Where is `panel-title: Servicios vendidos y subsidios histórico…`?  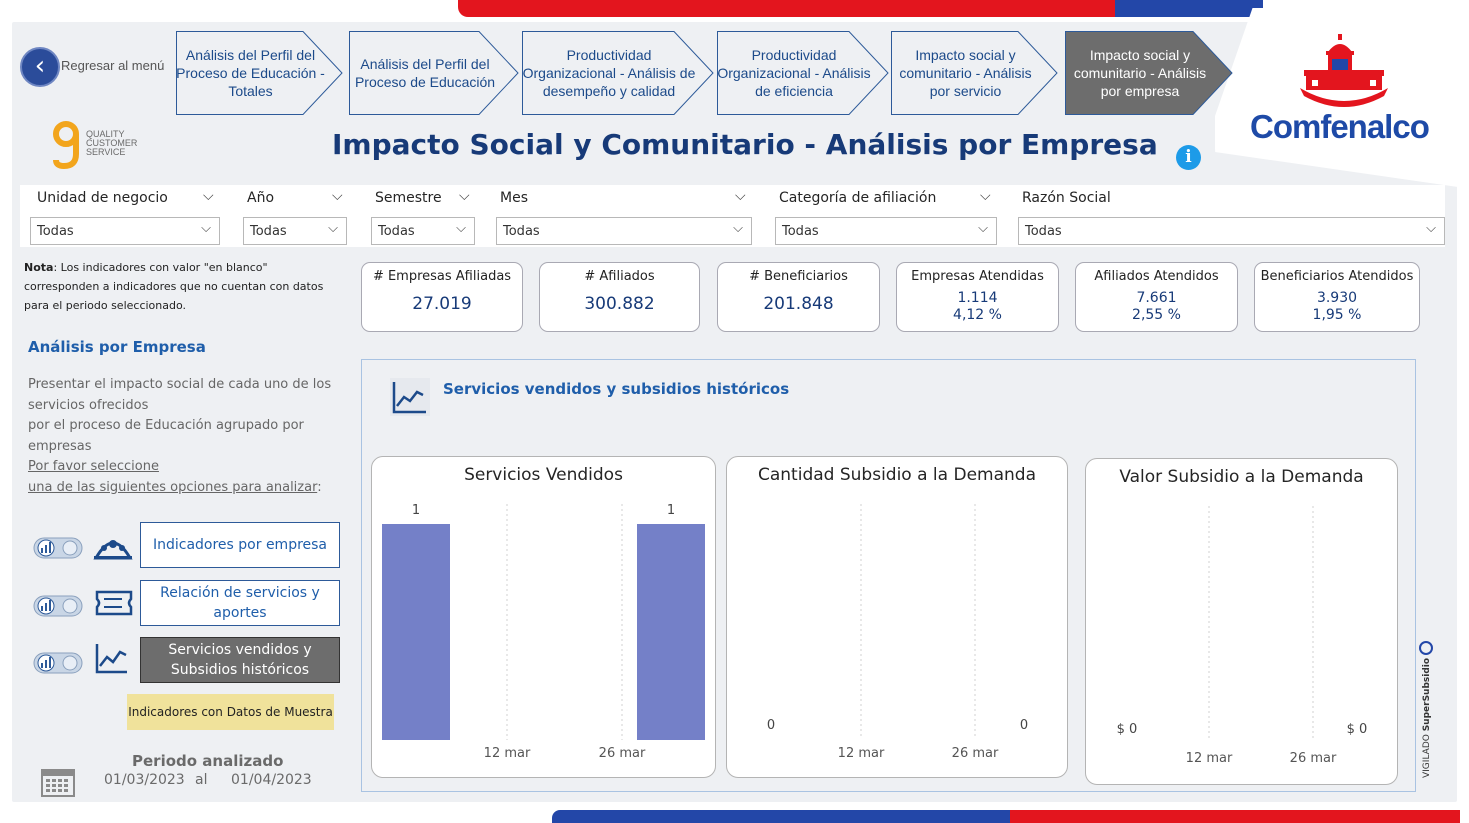 panel-title: Servicios vendidos y subsidios histórico… is located at coordinates (616, 389).